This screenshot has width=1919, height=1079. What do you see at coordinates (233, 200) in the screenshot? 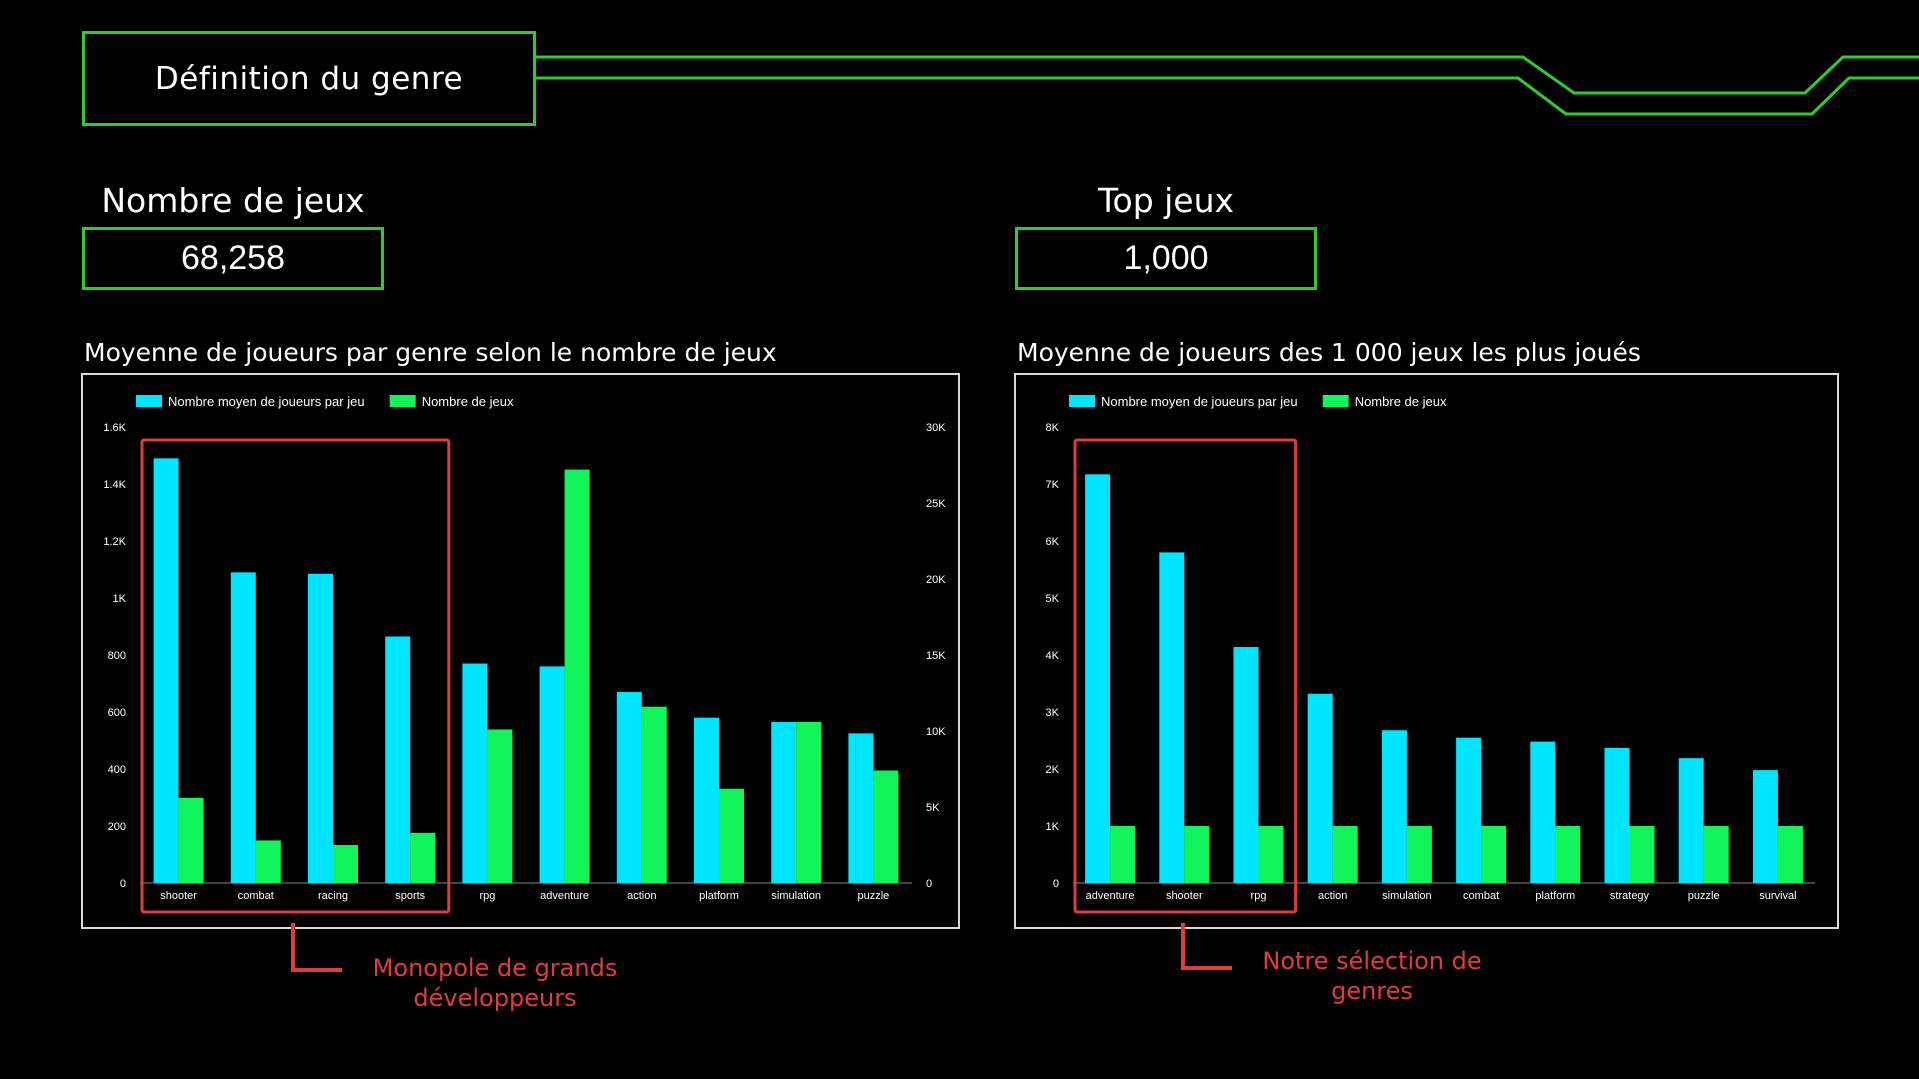
I see `kpi-label-game-count: Nombre de jeux` at bounding box center [233, 200].